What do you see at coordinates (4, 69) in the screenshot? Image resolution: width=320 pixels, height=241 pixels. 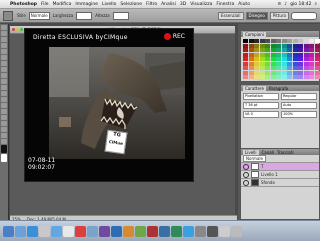 I see `brush-tool-icon` at bounding box center [4, 69].